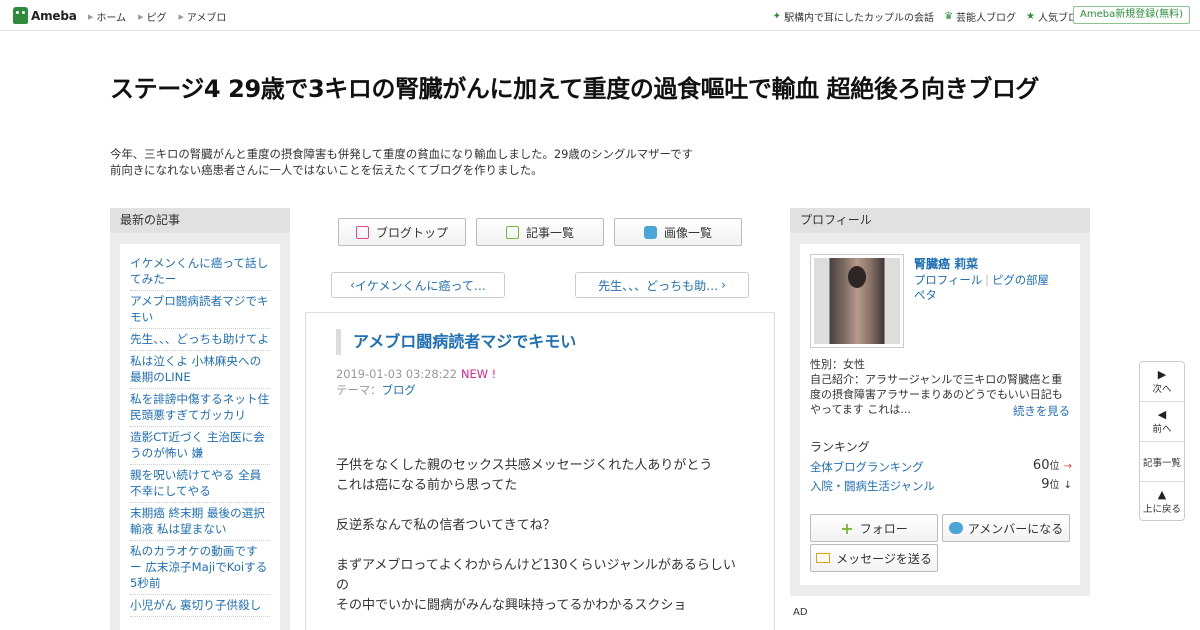 The image size is (1200, 630). I want to click on ranking-number: 60, so click(1041, 465).